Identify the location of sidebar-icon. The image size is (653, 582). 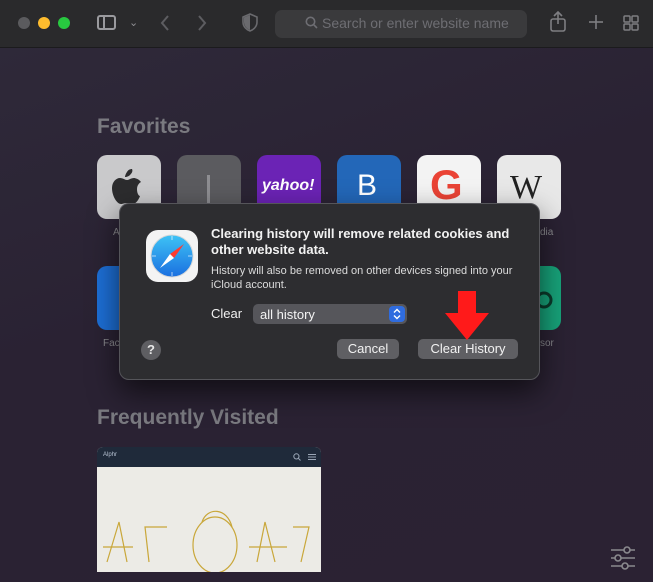
(106, 22).